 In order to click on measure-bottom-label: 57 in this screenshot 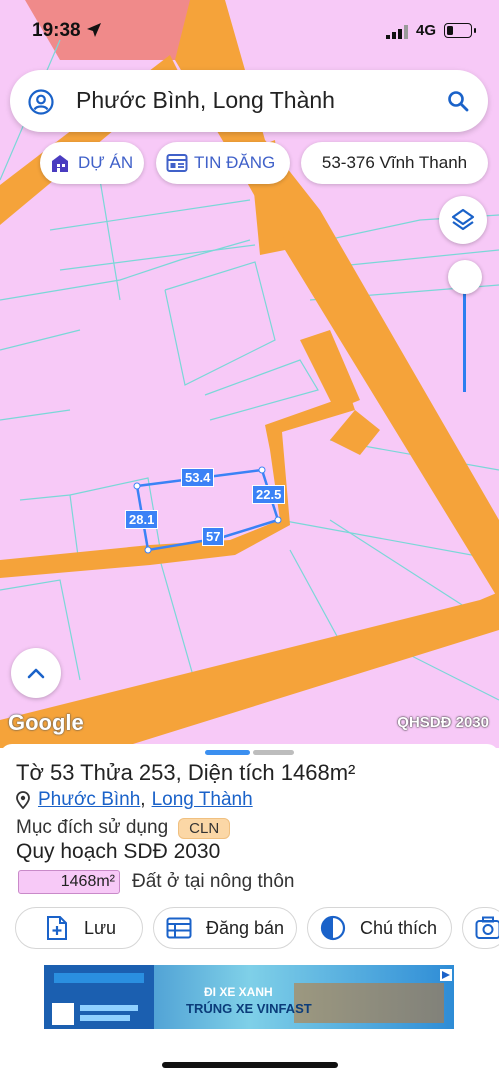, I will do `click(213, 536)`.